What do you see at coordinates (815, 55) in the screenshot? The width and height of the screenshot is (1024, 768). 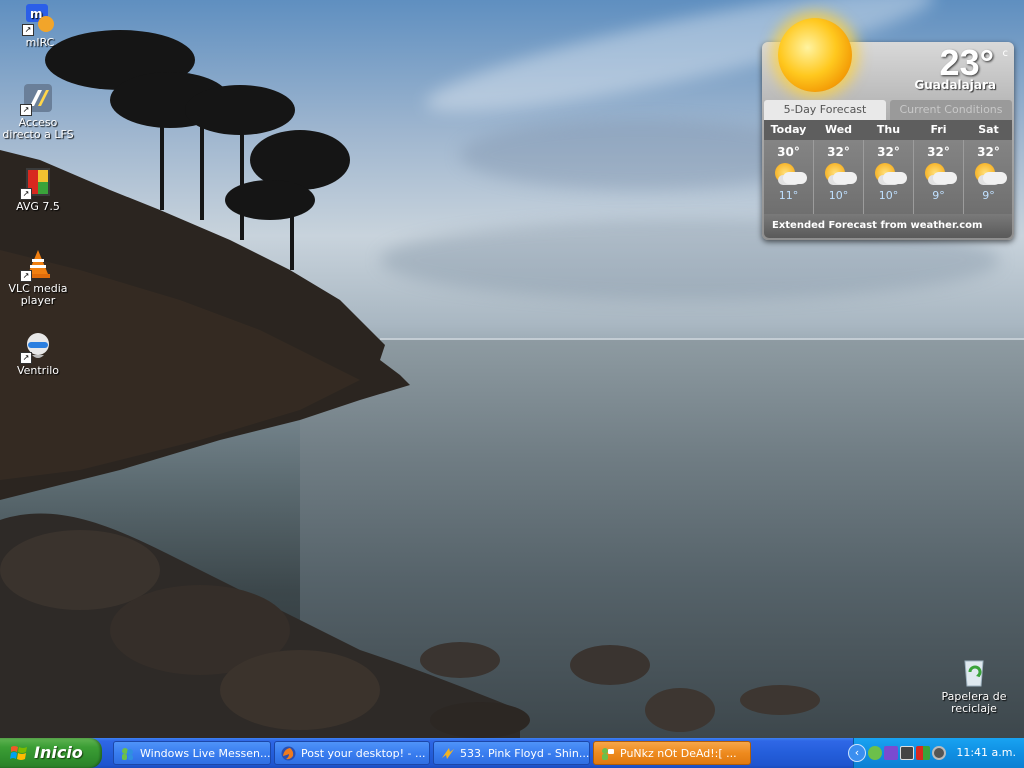 I see `sunny-icon` at bounding box center [815, 55].